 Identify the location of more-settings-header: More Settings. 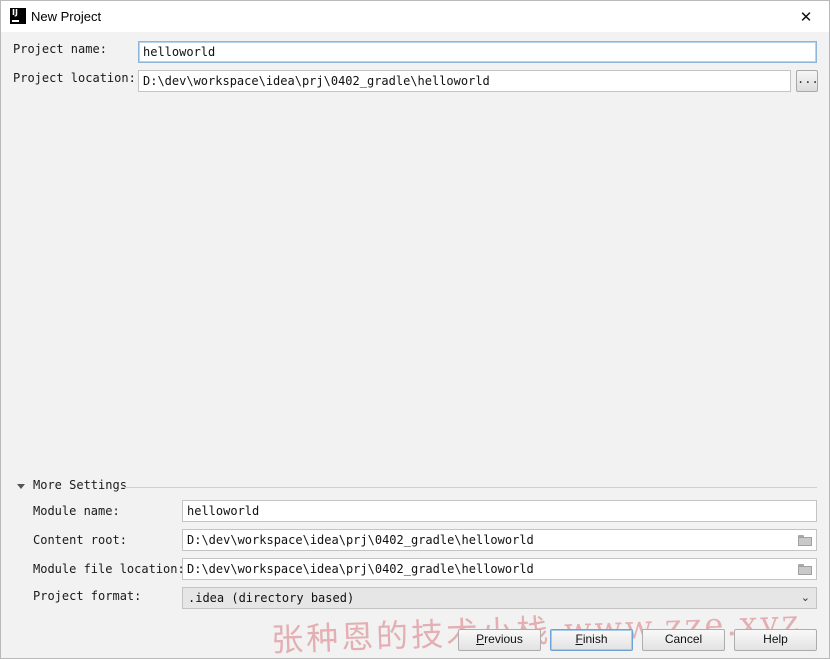
(80, 485).